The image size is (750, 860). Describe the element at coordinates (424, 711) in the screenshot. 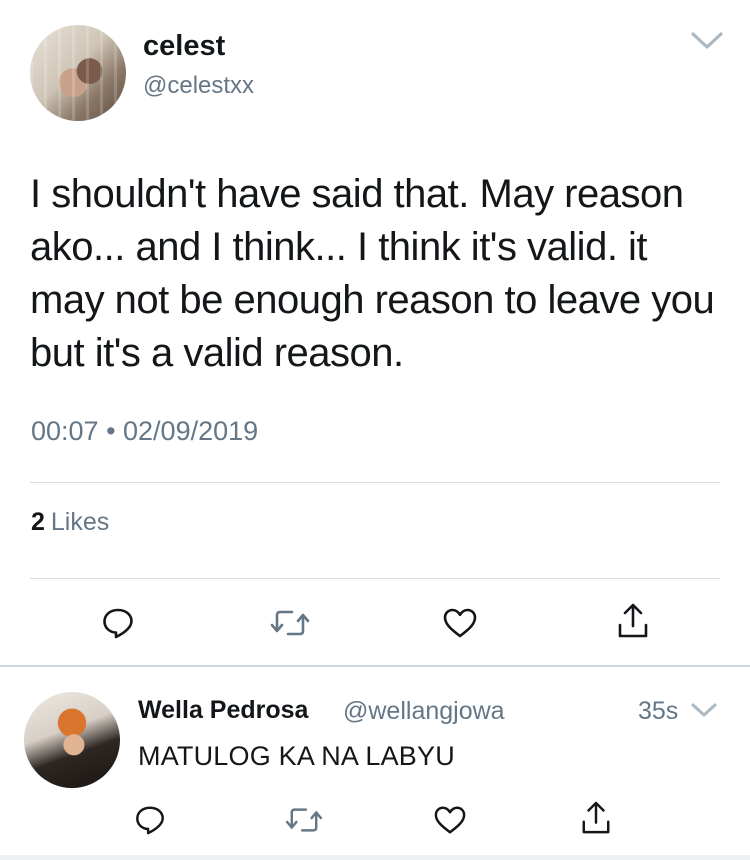

I see `user-handle: @wellangjowa` at that location.